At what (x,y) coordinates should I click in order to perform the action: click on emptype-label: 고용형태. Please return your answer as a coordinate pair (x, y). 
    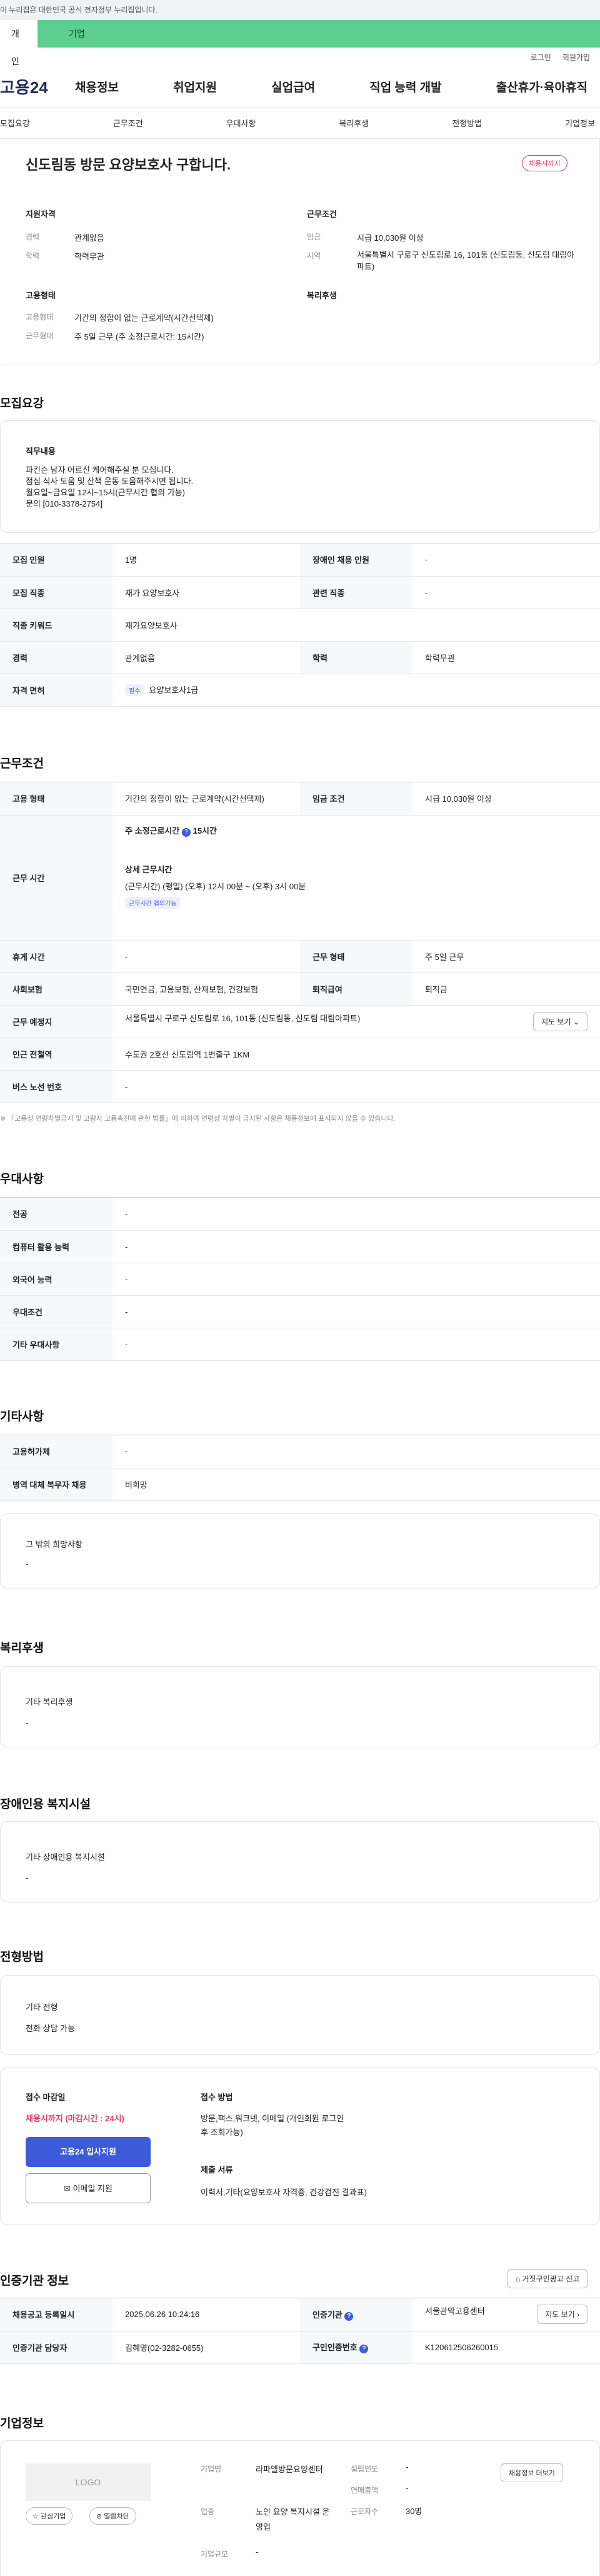
    Looking at the image, I should click on (40, 317).